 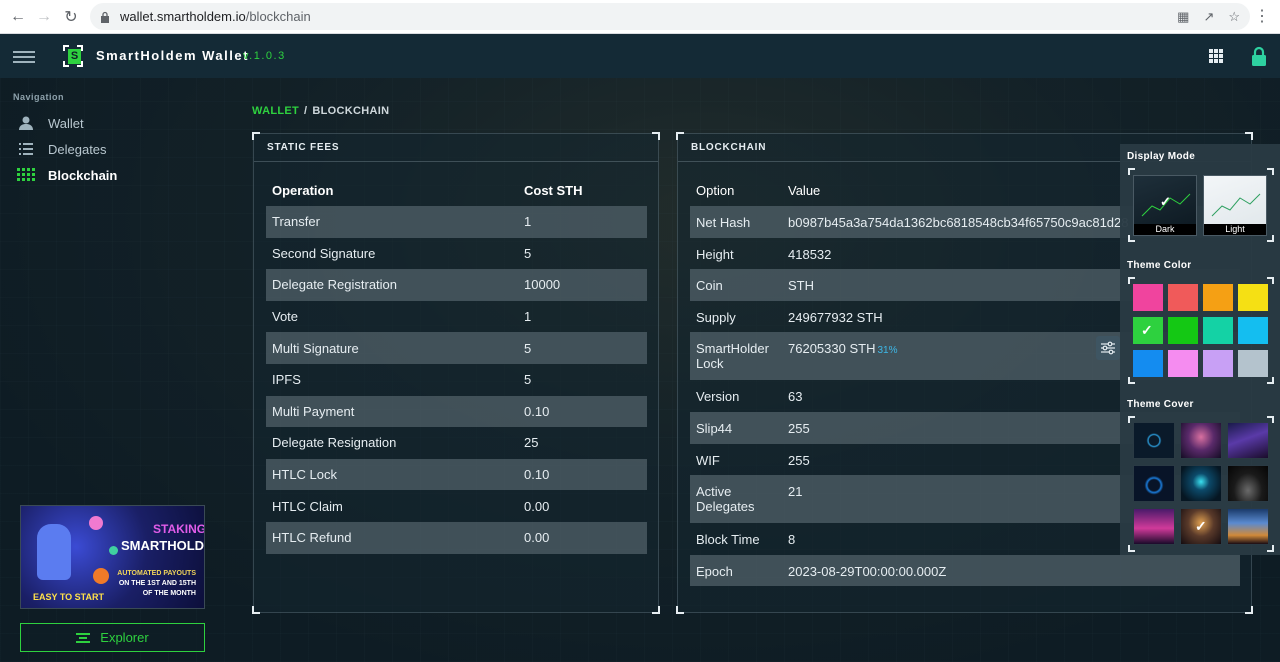 I want to click on option-cell: SmartHolder Lock, so click(x=736, y=356).